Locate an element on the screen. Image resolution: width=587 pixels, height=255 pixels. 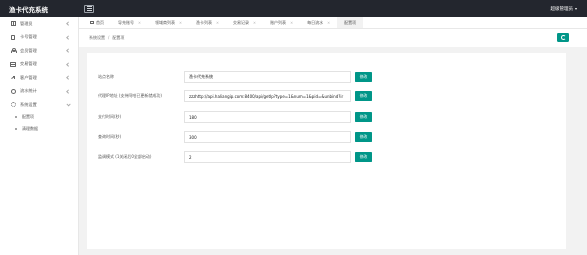
tab-merchants: 领域商列表 ✕ is located at coordinates (168, 22).